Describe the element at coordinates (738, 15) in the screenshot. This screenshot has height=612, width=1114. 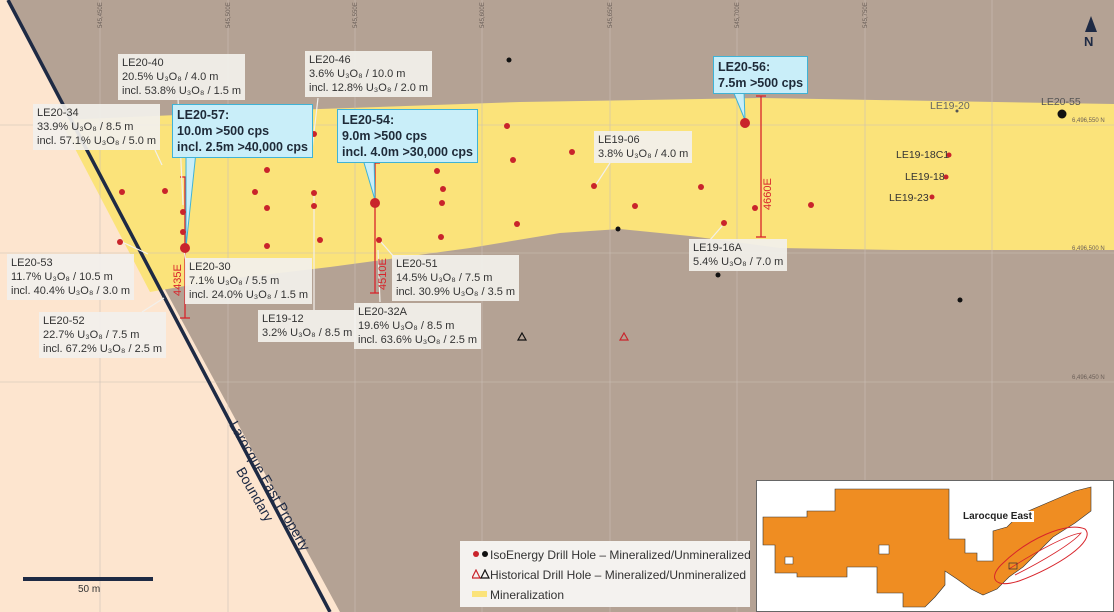
I see `grid-easting-label: 545,700E` at that location.